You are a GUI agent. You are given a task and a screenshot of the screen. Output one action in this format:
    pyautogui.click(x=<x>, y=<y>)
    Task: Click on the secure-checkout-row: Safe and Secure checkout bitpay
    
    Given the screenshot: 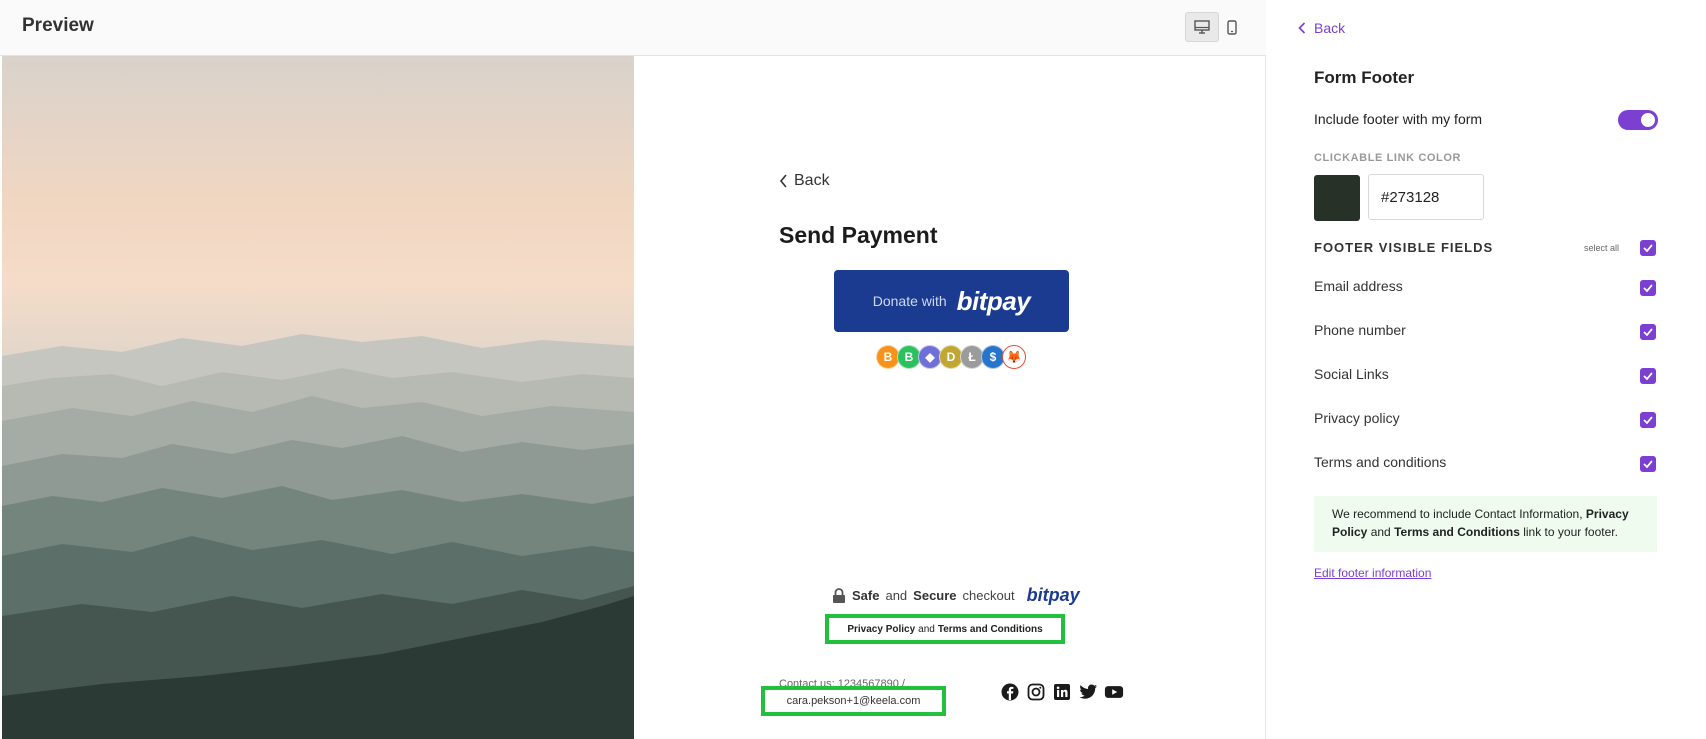 What is the action you would take?
    pyautogui.click(x=956, y=595)
    